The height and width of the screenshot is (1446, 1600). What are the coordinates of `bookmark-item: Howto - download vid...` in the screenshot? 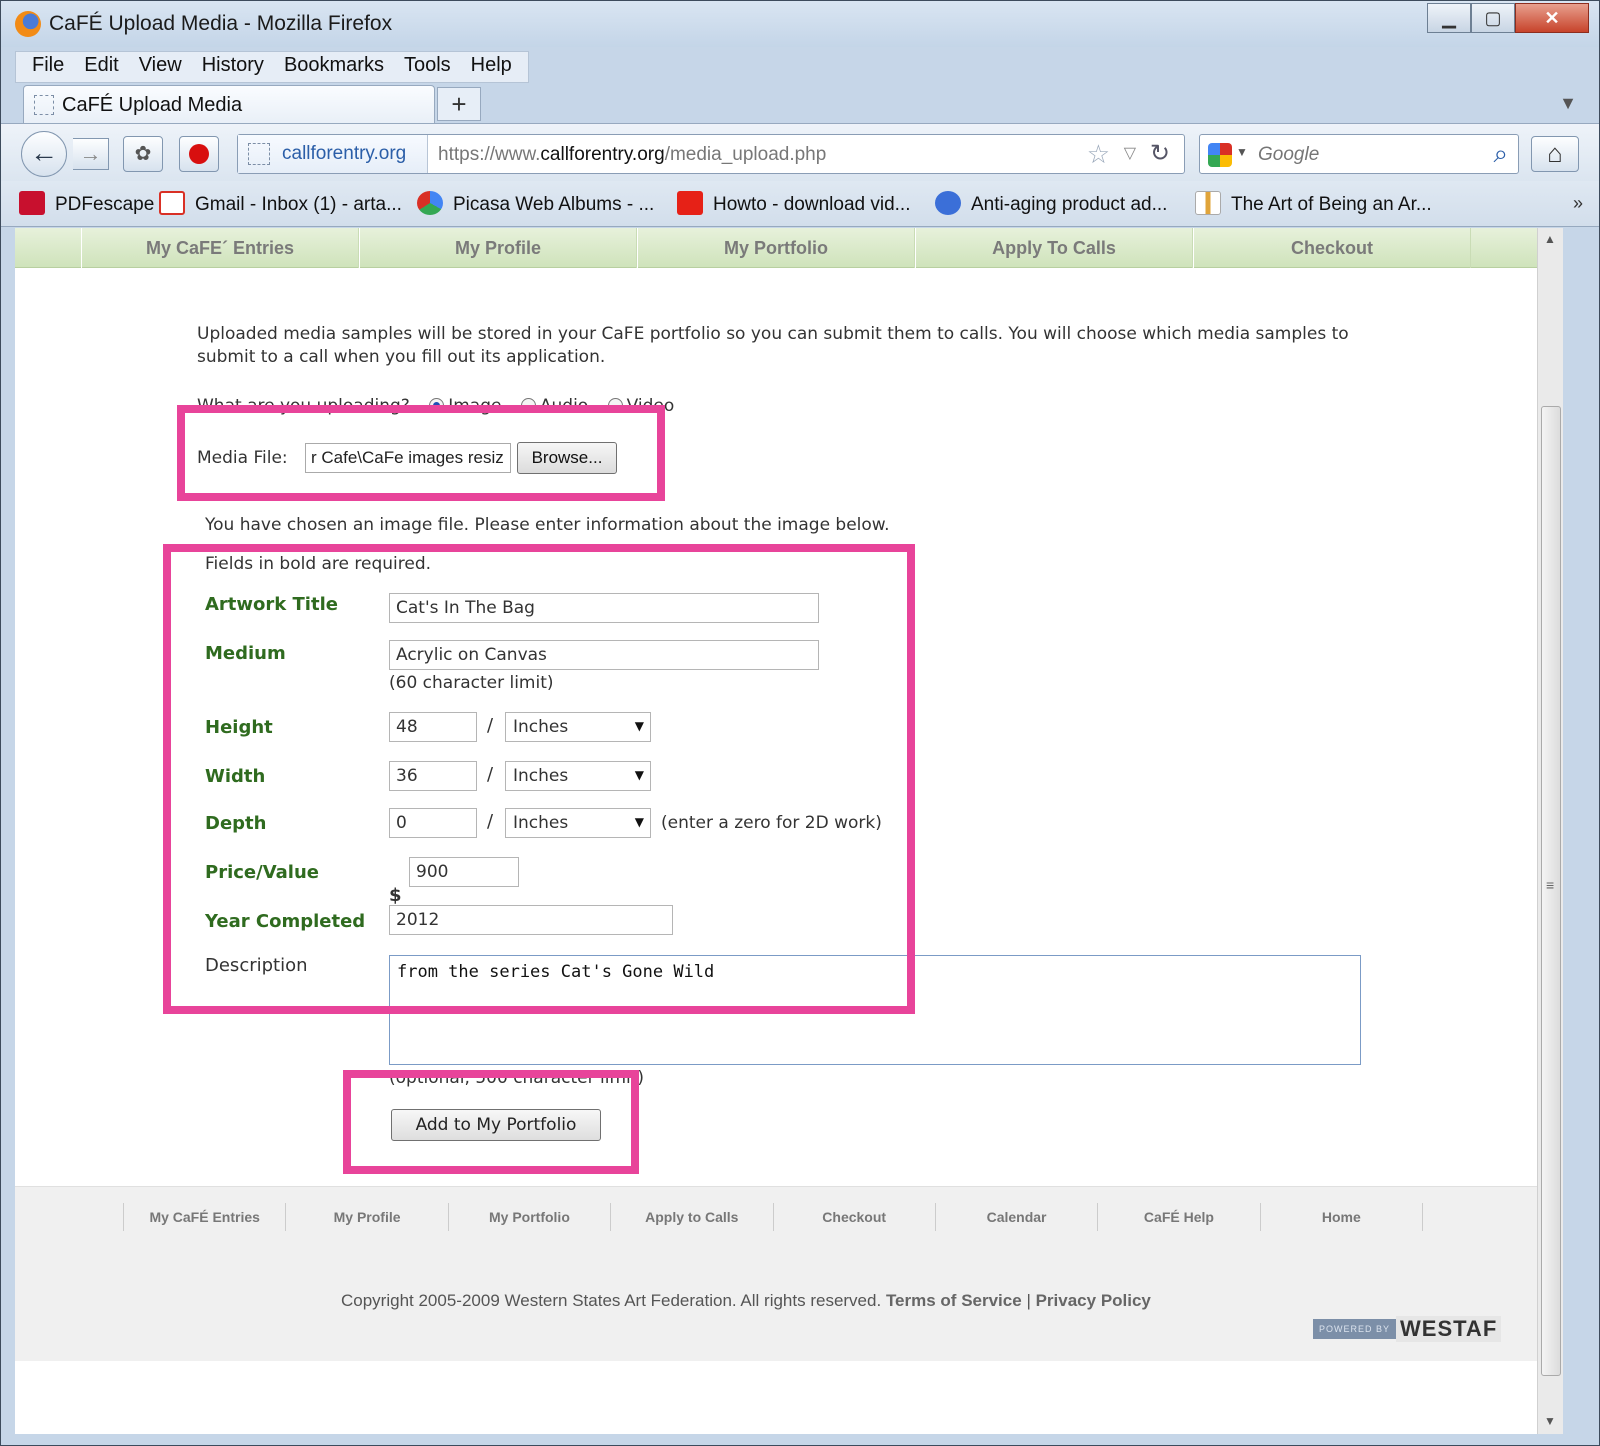 It's located at (794, 203).